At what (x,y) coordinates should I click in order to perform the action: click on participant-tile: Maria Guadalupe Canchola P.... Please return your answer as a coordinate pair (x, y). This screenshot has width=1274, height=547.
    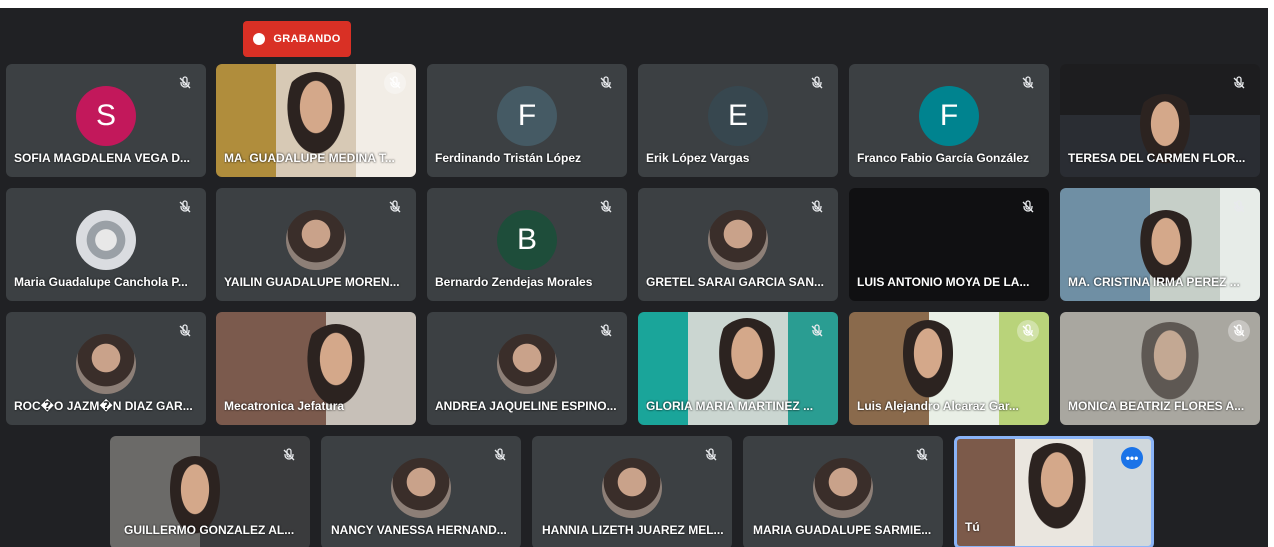
    Looking at the image, I should click on (106, 244).